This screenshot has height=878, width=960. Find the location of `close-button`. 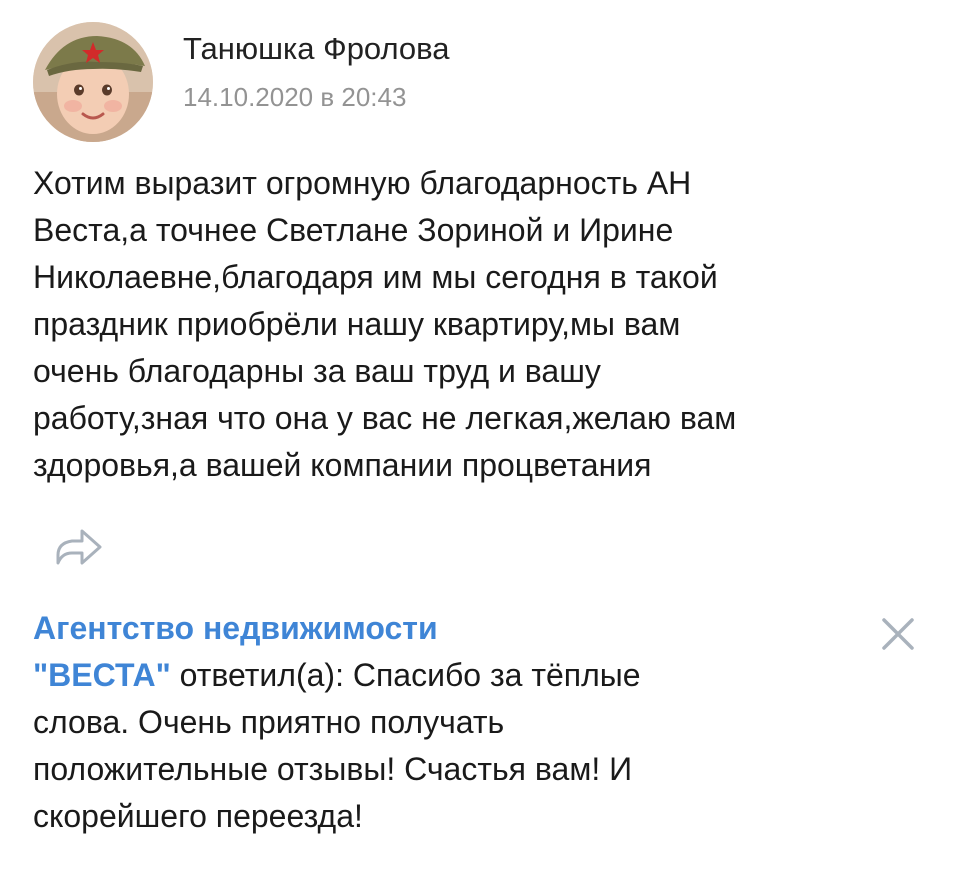

close-button is located at coordinates (898, 634).